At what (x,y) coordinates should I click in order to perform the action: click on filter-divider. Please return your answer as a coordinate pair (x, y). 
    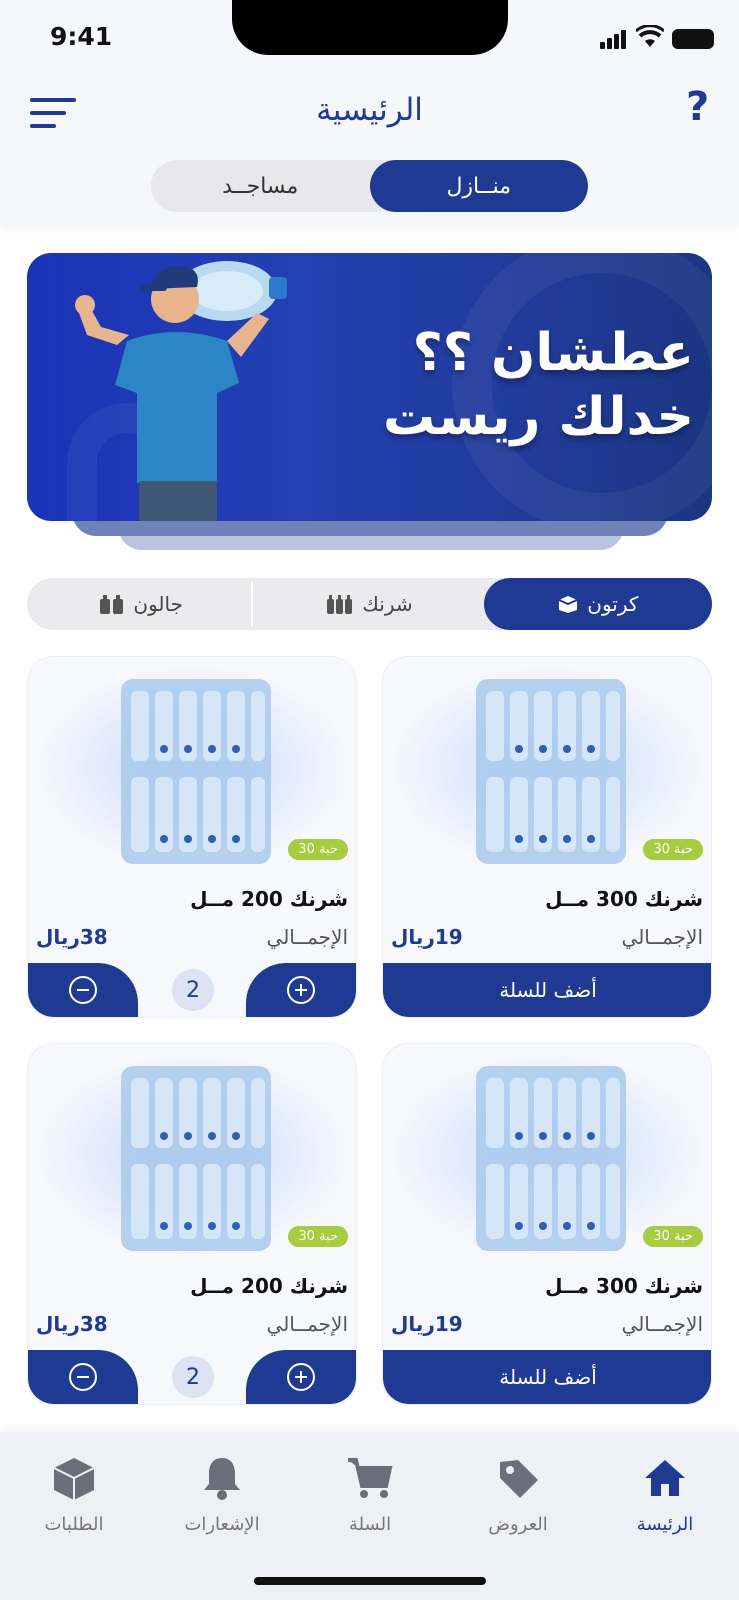
    Looking at the image, I should click on (252, 604).